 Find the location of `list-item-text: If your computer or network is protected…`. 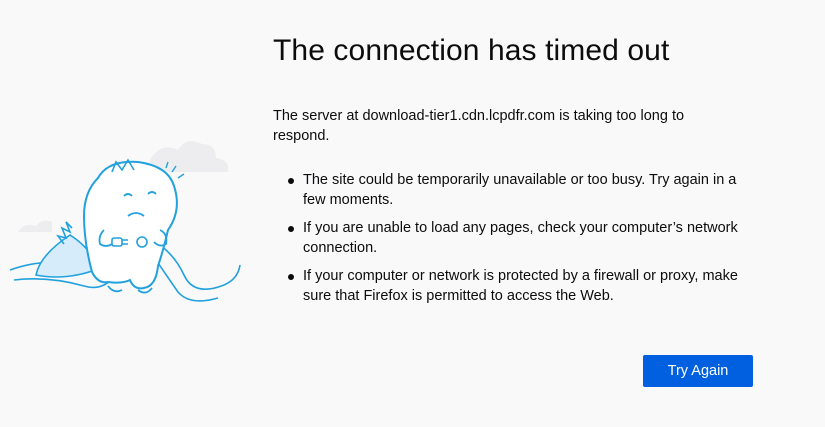

list-item-text: If your computer or network is protected… is located at coordinates (520, 286).